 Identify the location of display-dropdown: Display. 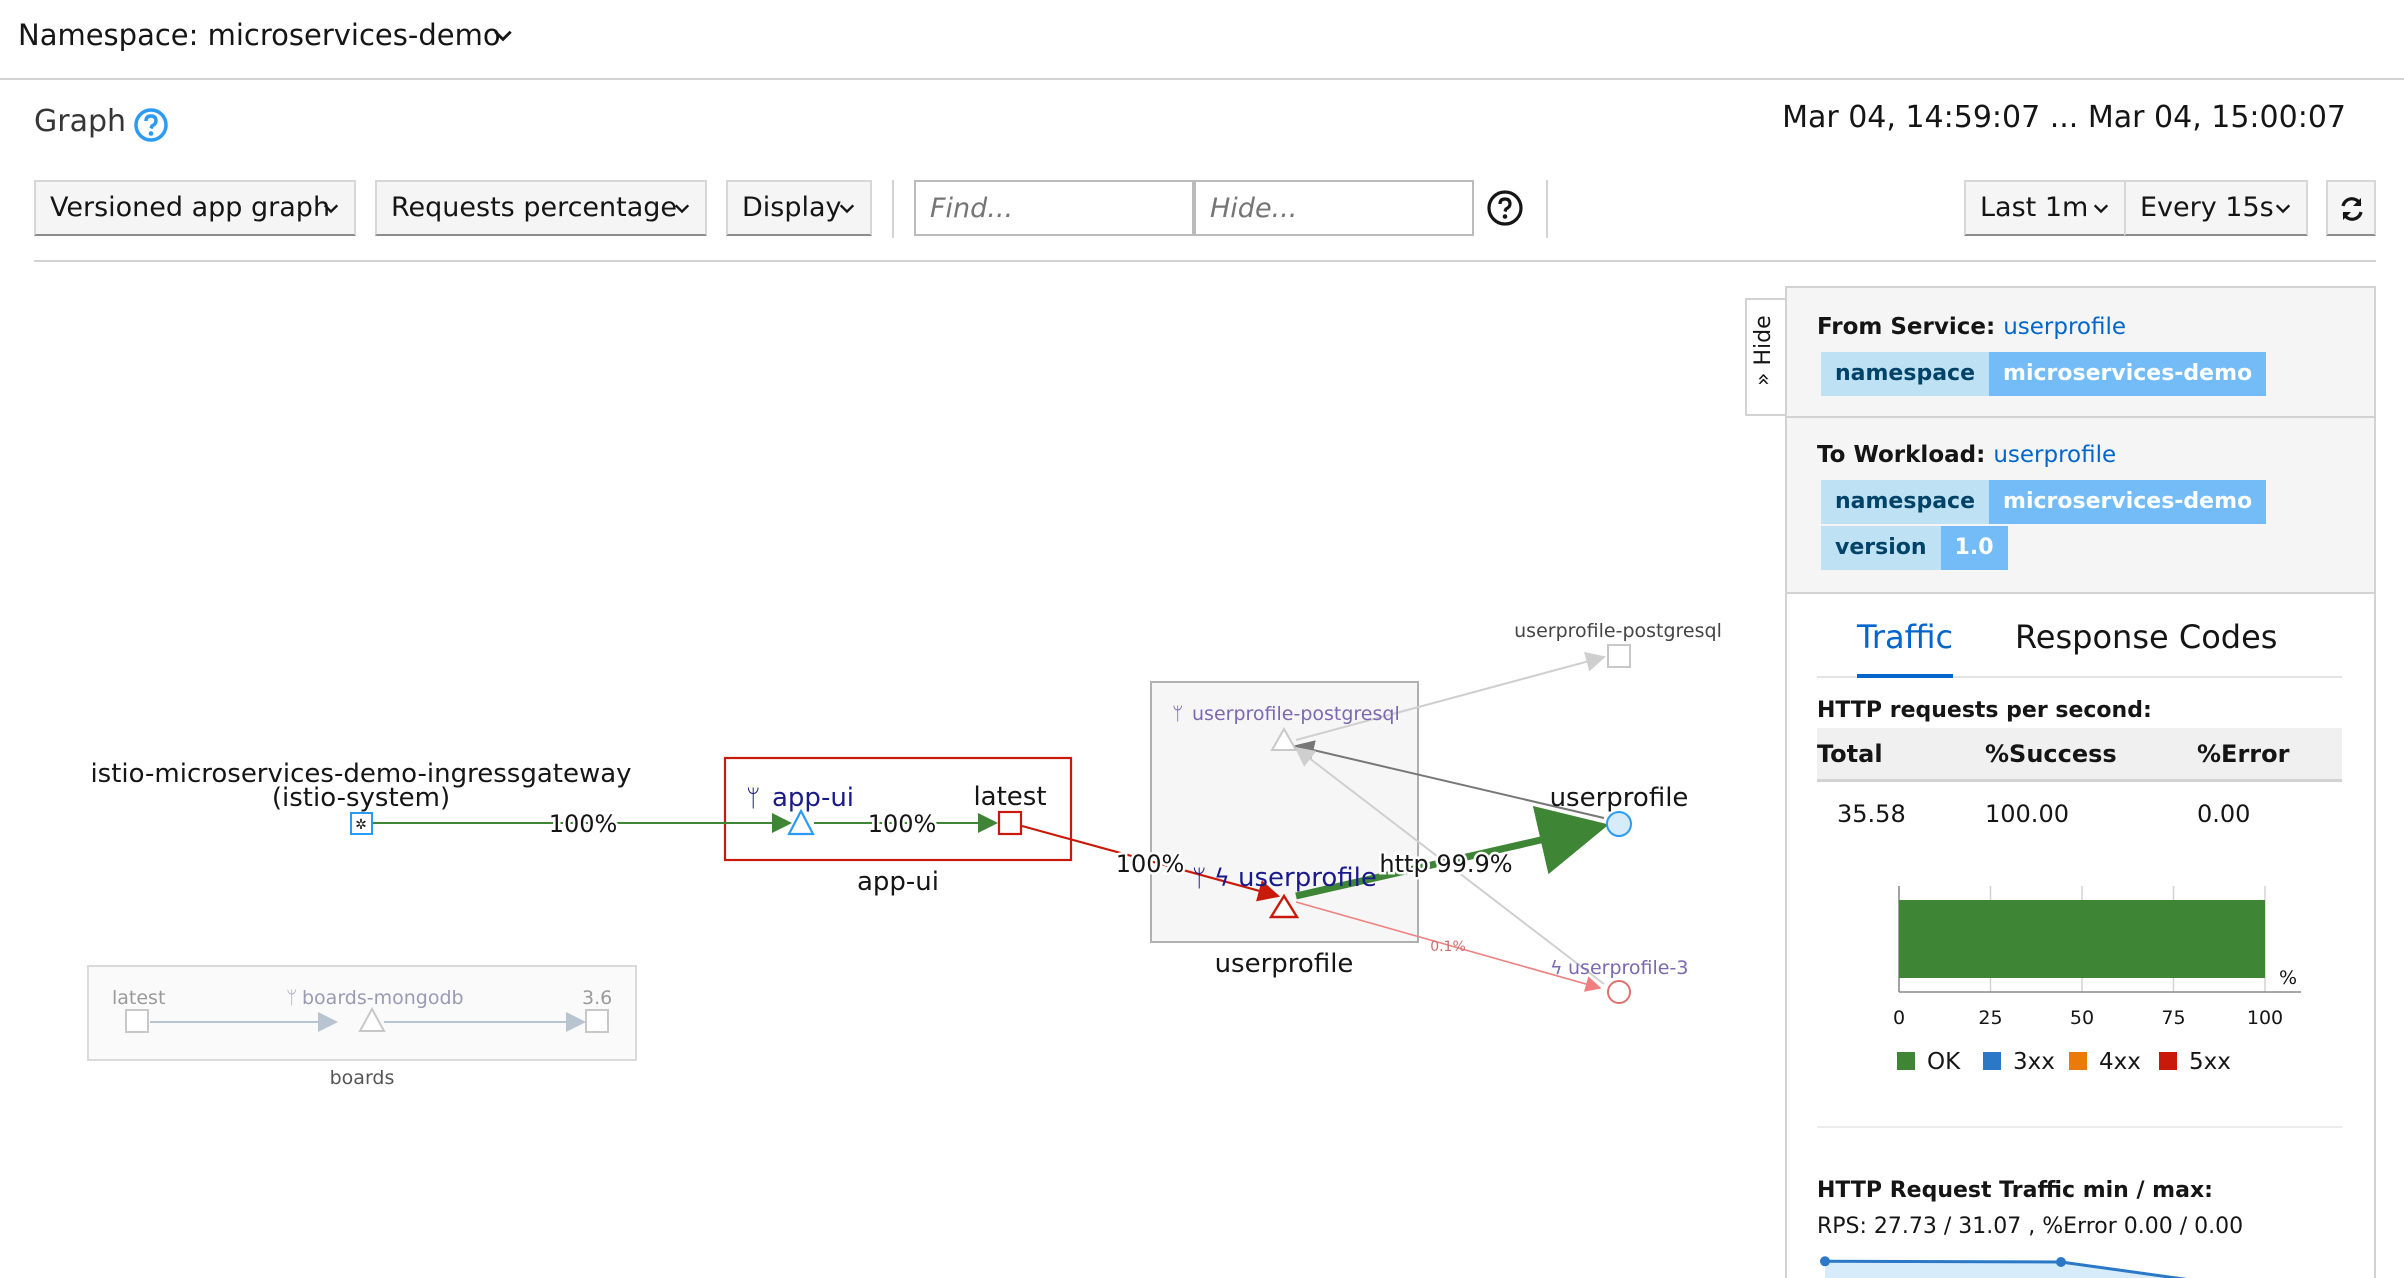
(799, 208).